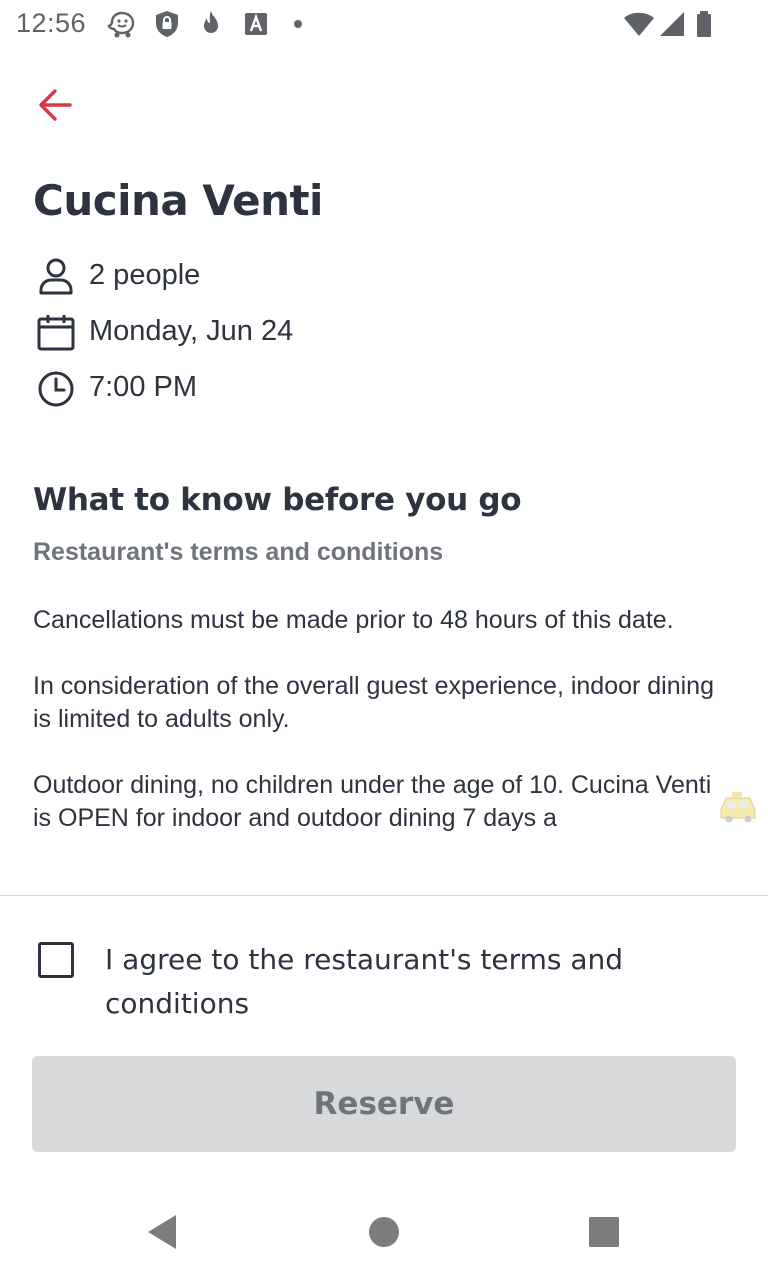 Image resolution: width=768 pixels, height=1280 pixels. I want to click on nav-back-icon, so click(162, 1232).